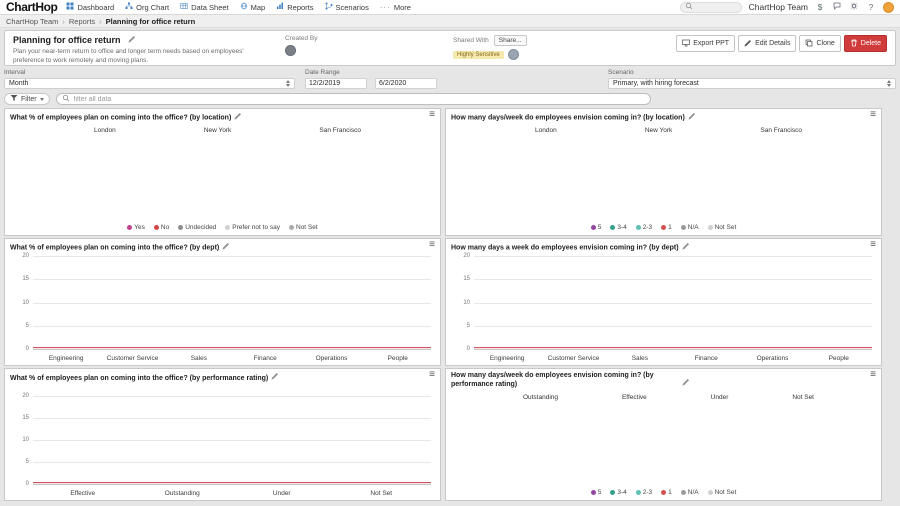 The width and height of the screenshot is (900, 506). What do you see at coordinates (359, 99) in the screenshot?
I see `filter-search-input` at bounding box center [359, 99].